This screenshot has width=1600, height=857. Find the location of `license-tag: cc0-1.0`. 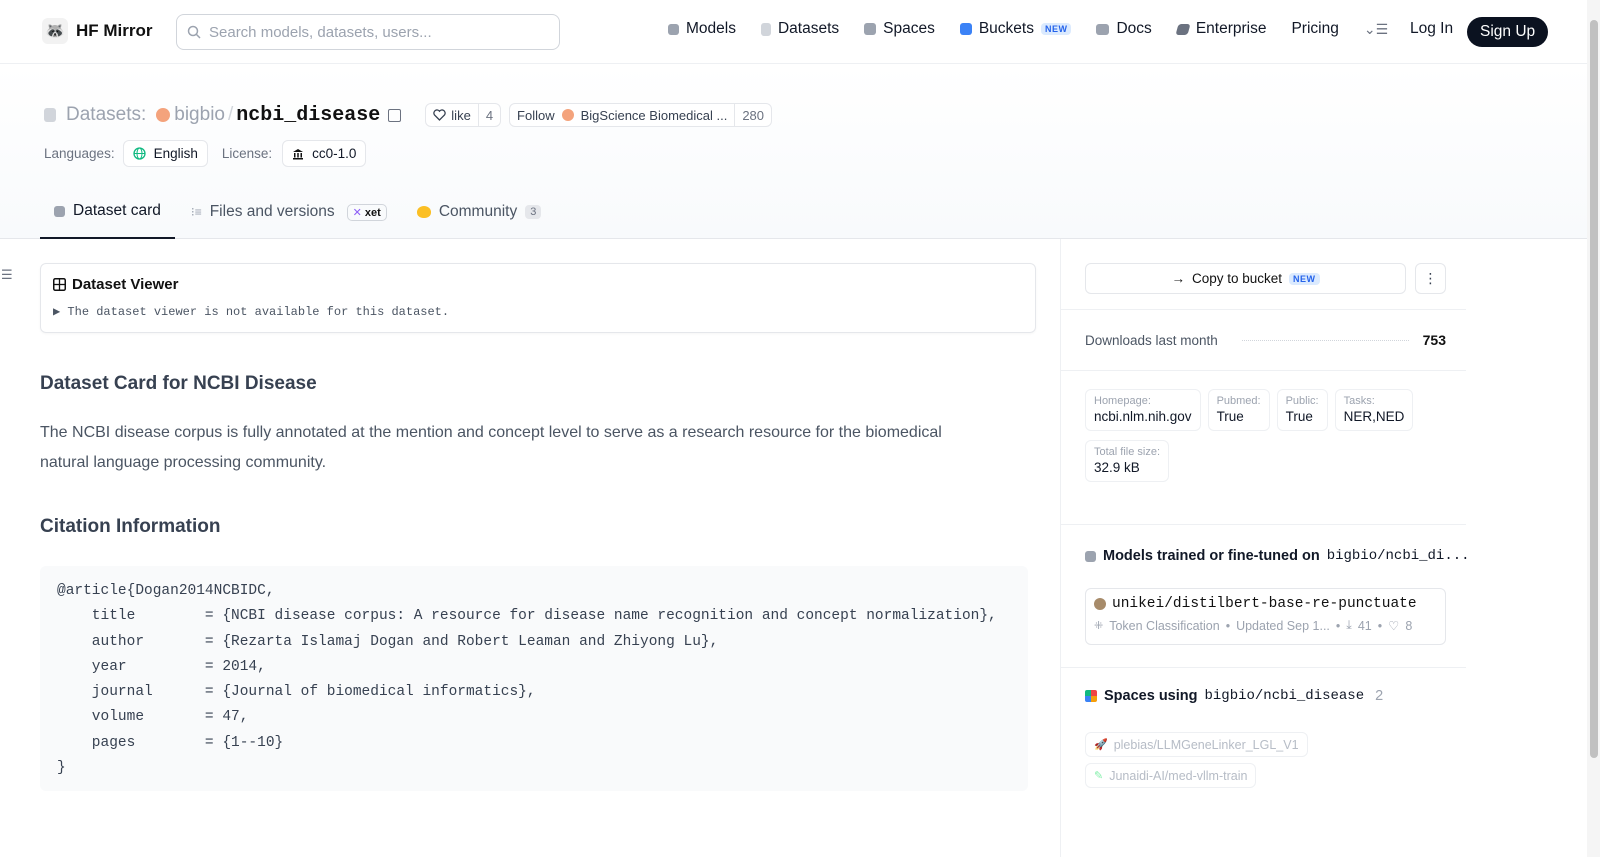

license-tag: cc0-1.0 is located at coordinates (324, 153).